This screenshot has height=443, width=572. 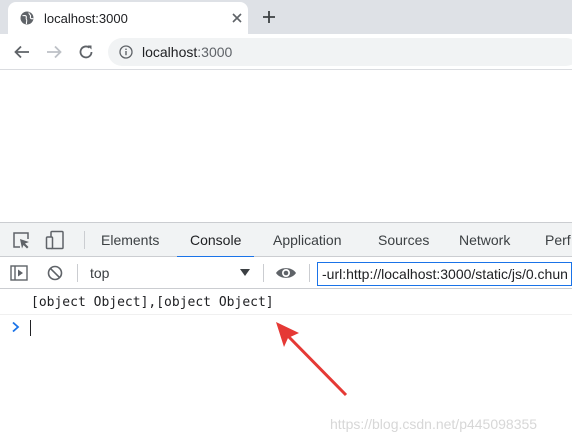 I want to click on tab-network: Network, so click(x=484, y=240).